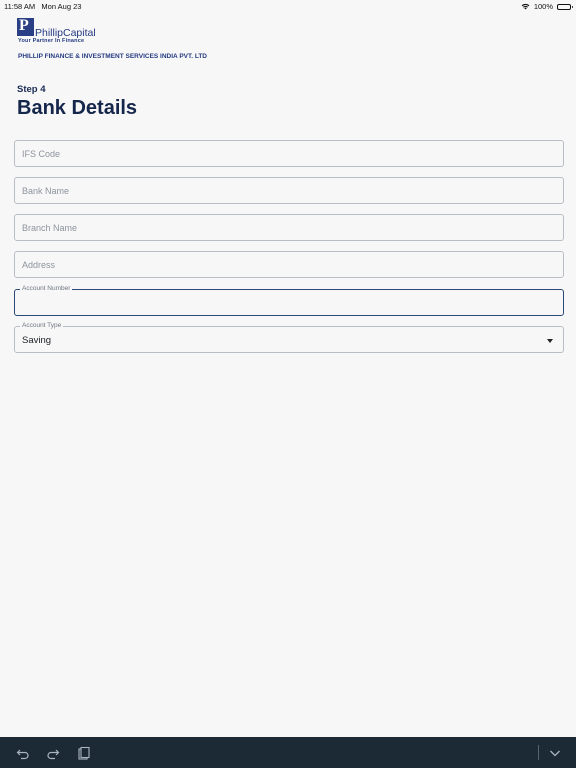  Describe the element at coordinates (543, 6) in the screenshot. I see `battery-percent: 100%` at that location.